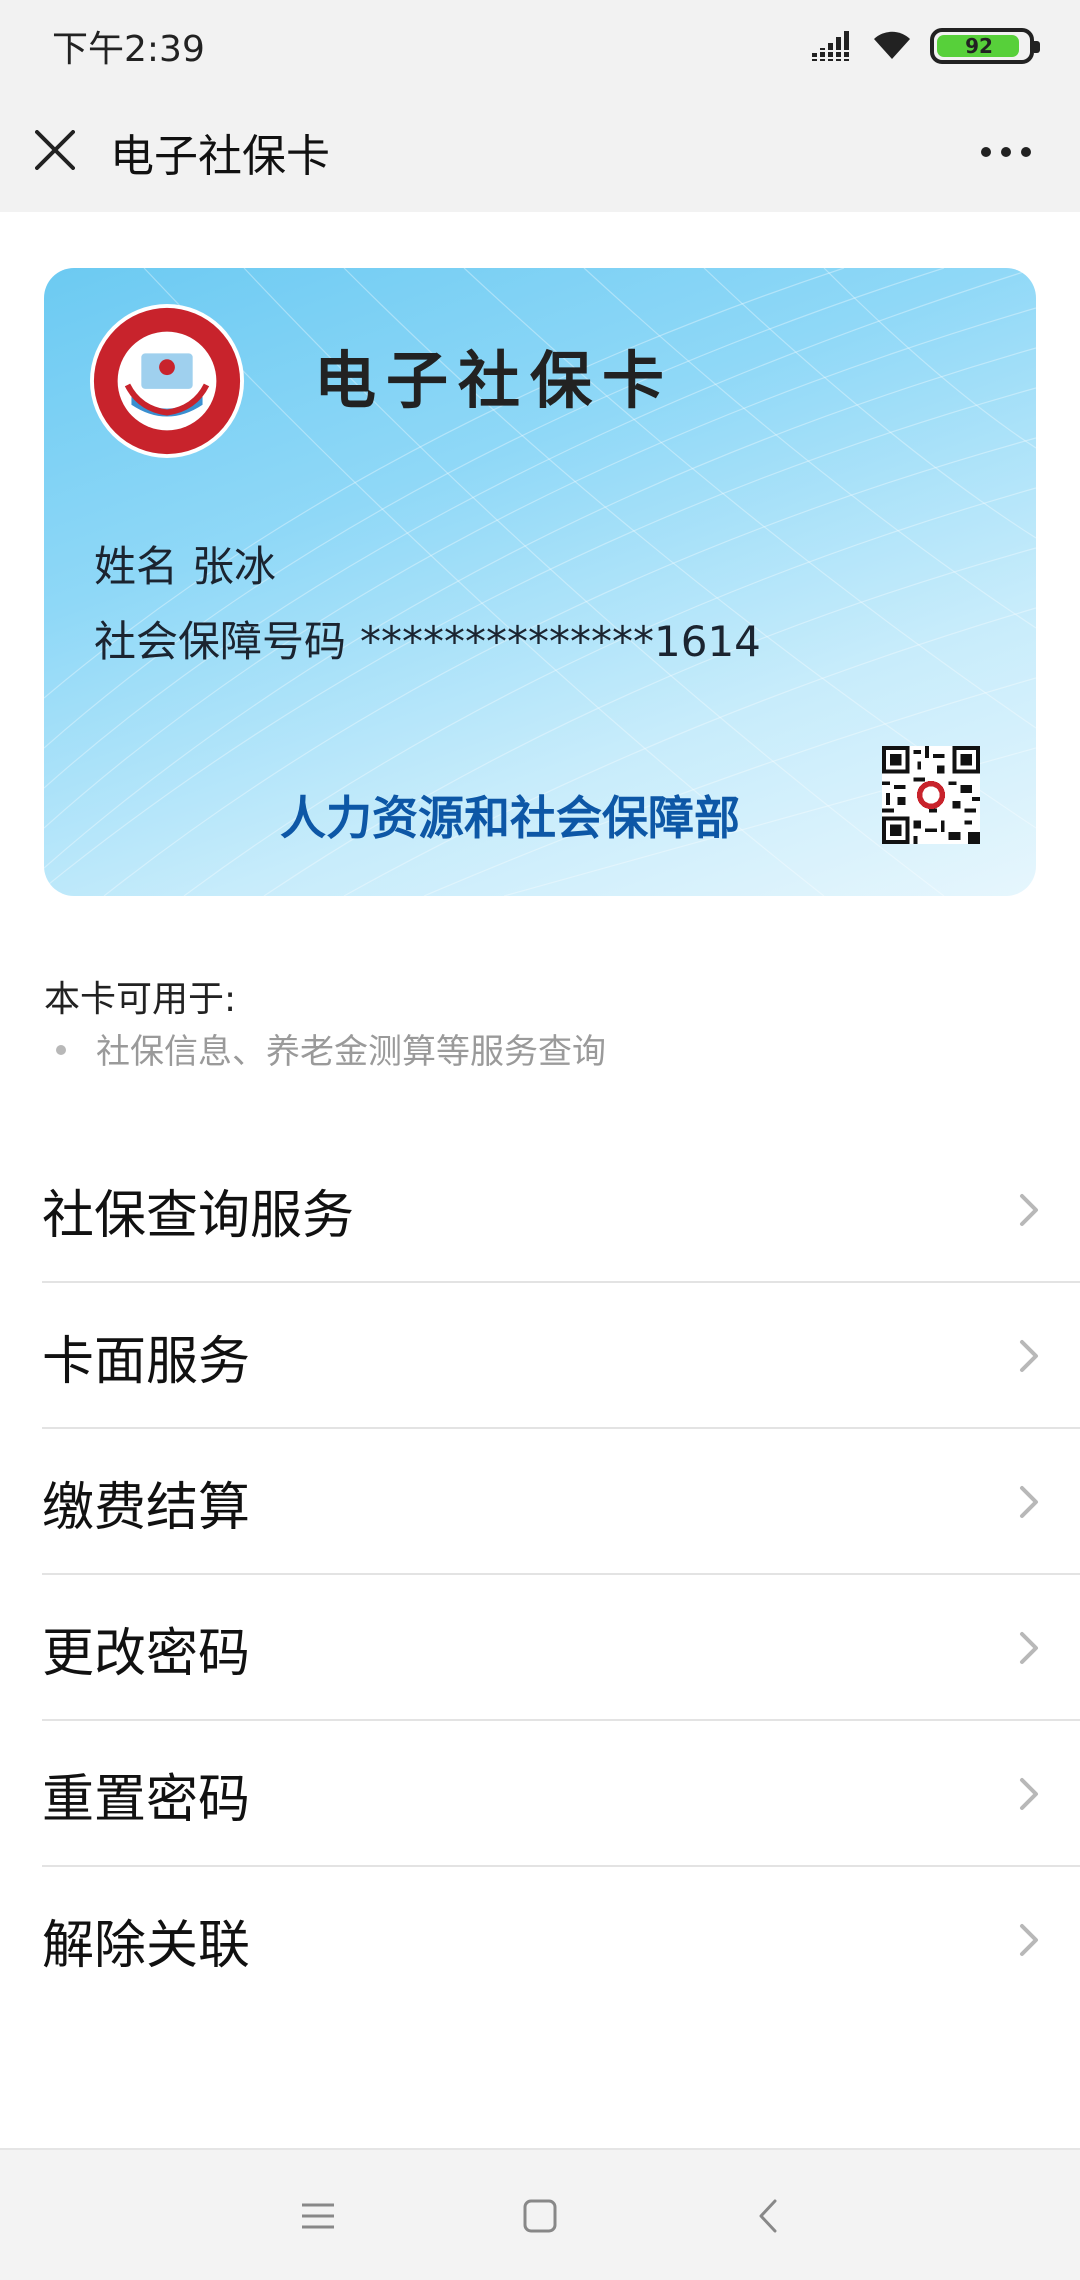 The height and width of the screenshot is (2280, 1080). I want to click on menu-item-card-service: 卡面服务, so click(540, 1356).